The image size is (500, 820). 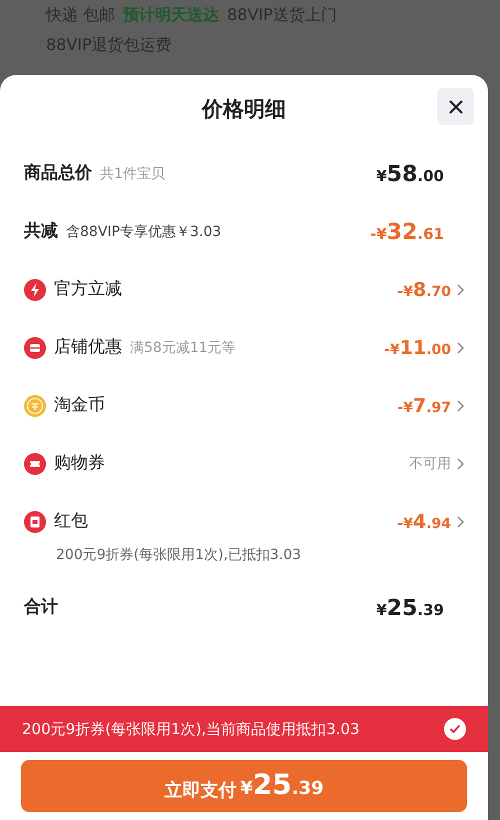 What do you see at coordinates (35, 406) in the screenshot?
I see `coin-icon` at bounding box center [35, 406].